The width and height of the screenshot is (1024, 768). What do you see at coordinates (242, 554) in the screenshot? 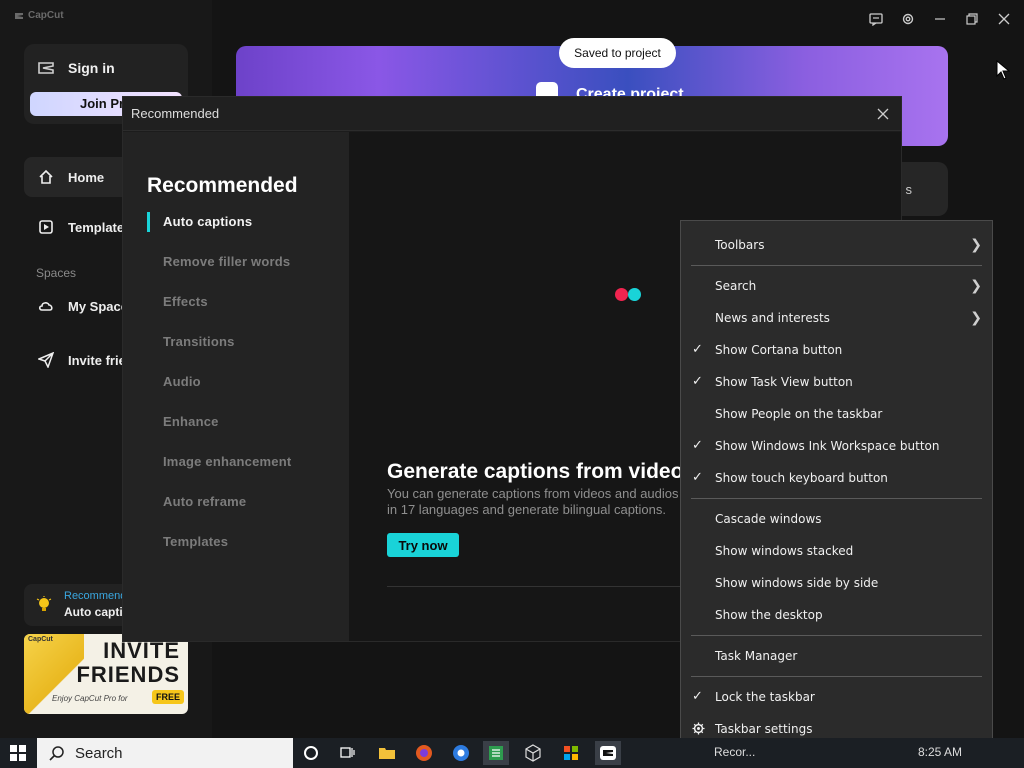
I see `menu-item-templates: Templates` at bounding box center [242, 554].